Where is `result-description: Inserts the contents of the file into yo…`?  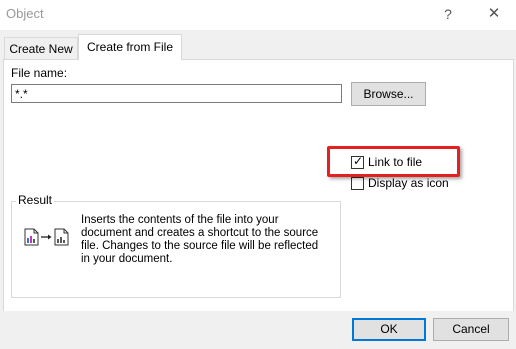 result-description: Inserts the contents of the file into yo… is located at coordinates (200, 239).